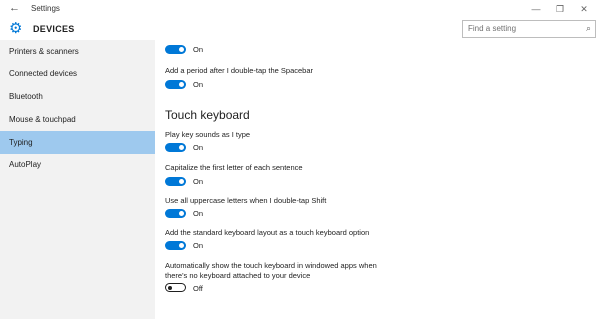  I want to click on page-title: DEVICES, so click(54, 29).